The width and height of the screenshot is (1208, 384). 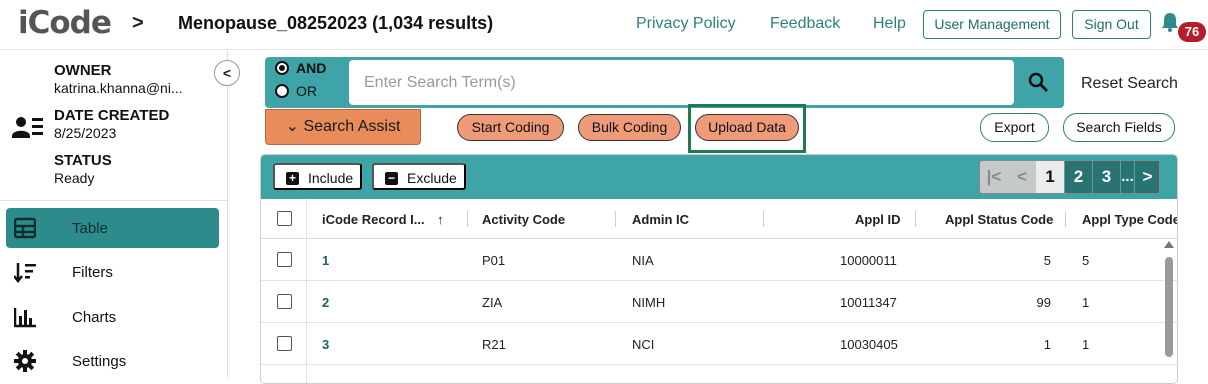 What do you see at coordinates (112, 115) in the screenshot?
I see `date-created-label: DATE CREATED` at bounding box center [112, 115].